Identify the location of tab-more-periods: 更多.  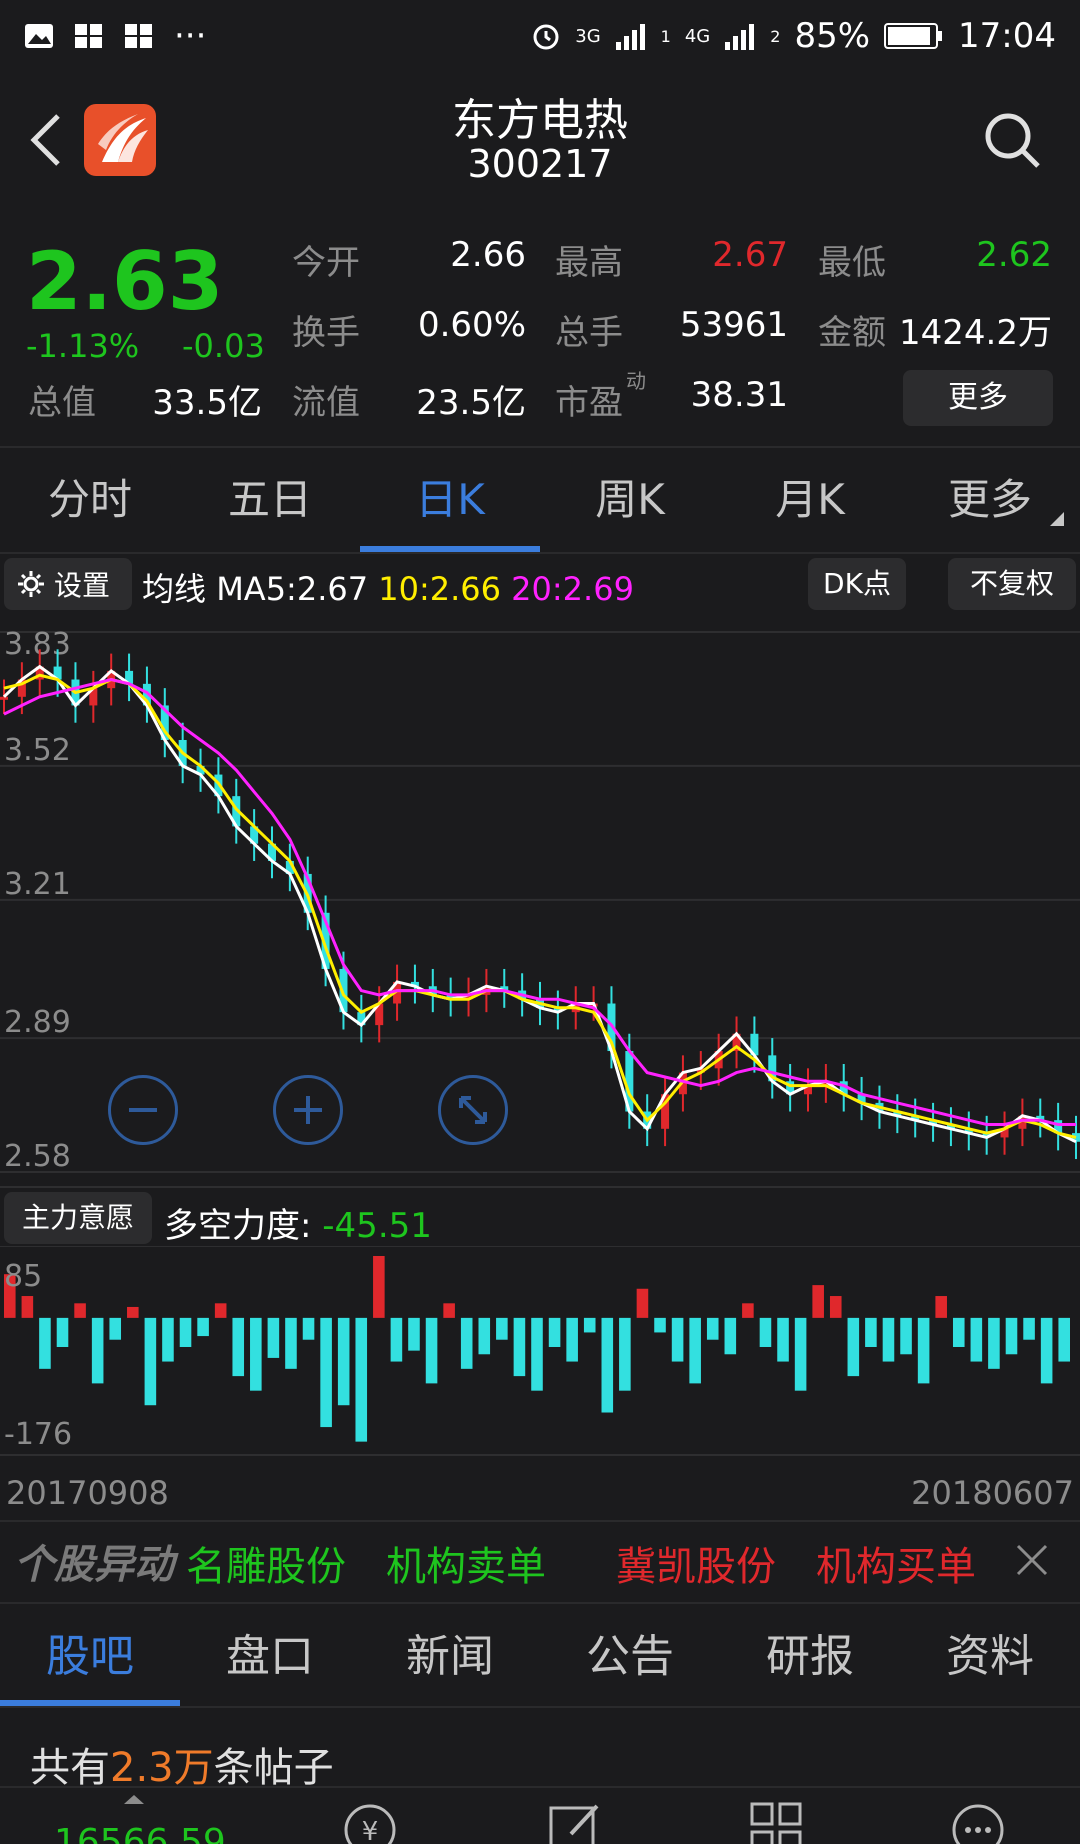
(990, 500).